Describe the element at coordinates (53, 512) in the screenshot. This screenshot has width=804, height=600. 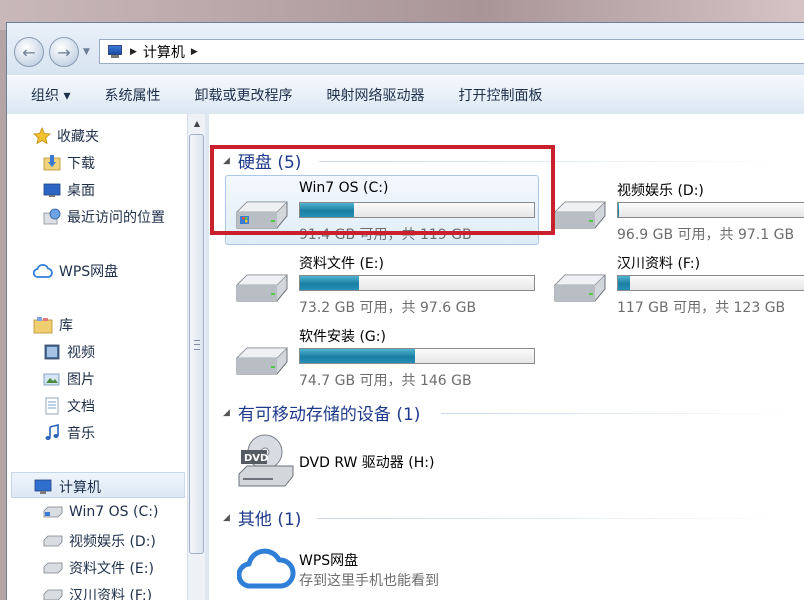
I see `os-drive-icon` at that location.